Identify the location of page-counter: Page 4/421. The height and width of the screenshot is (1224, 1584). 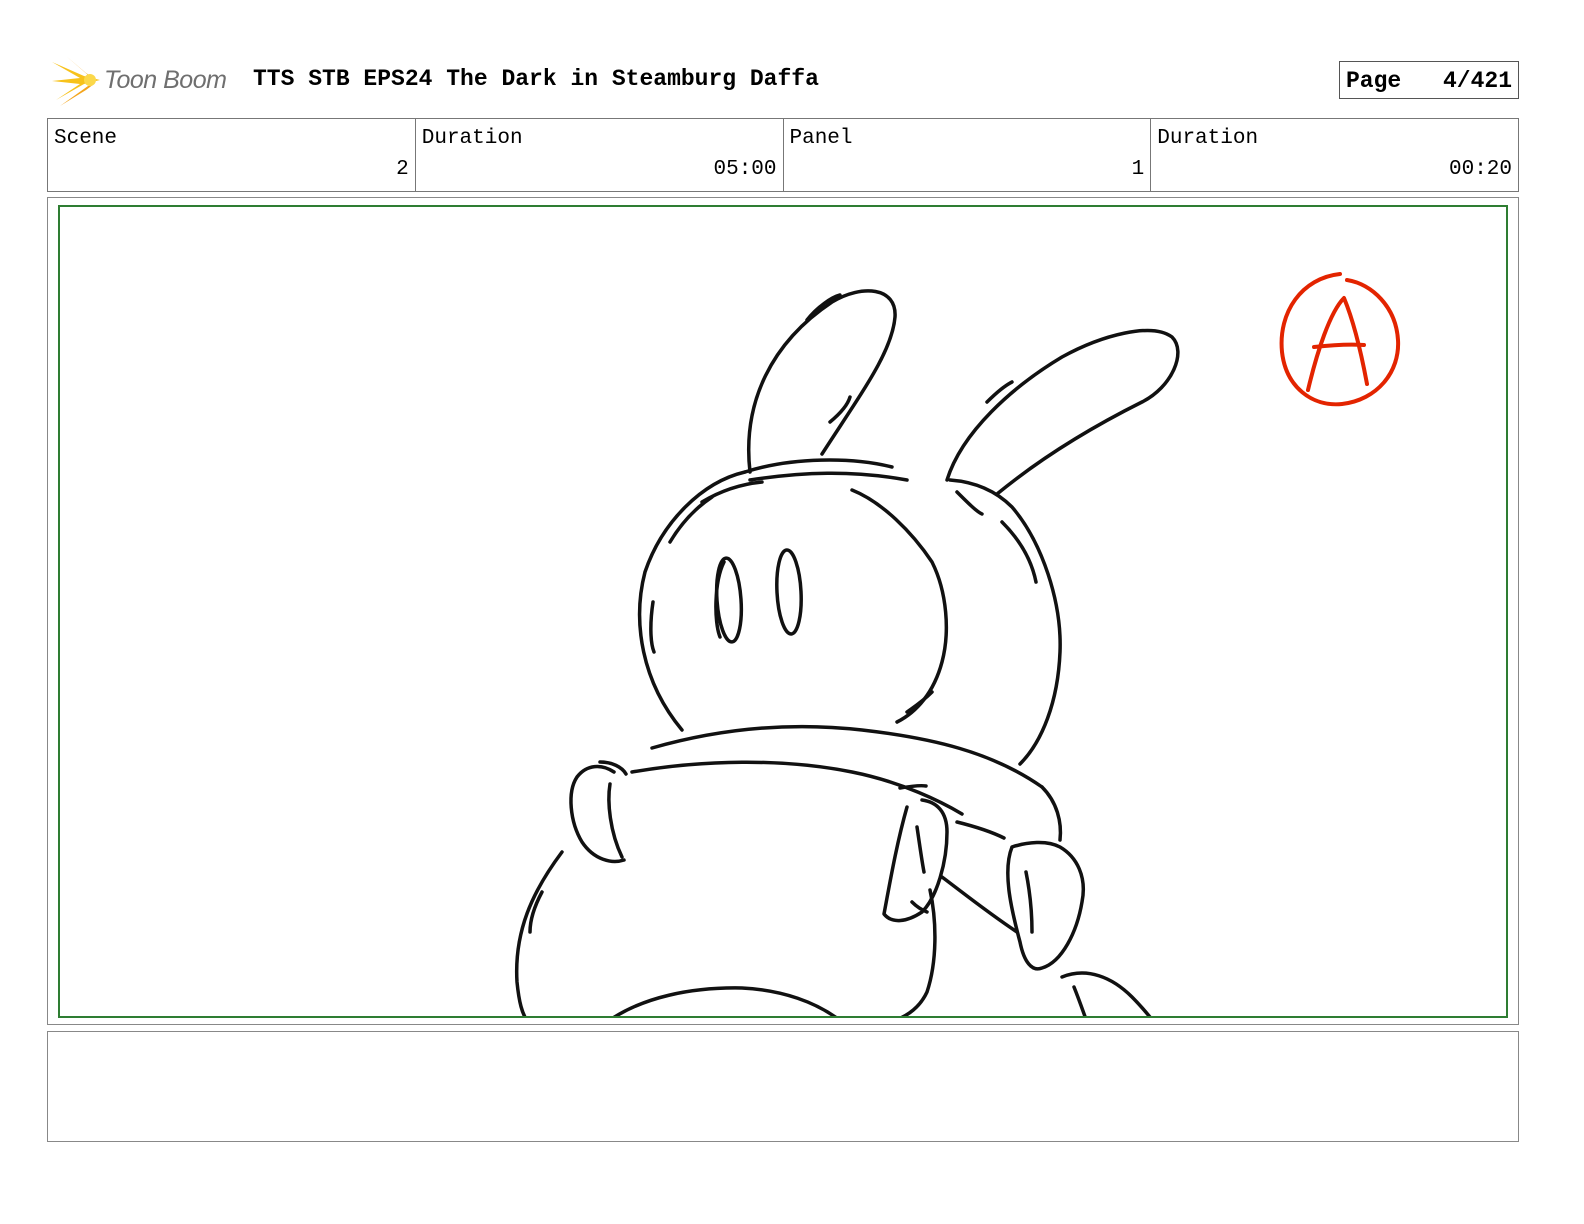
(1429, 80).